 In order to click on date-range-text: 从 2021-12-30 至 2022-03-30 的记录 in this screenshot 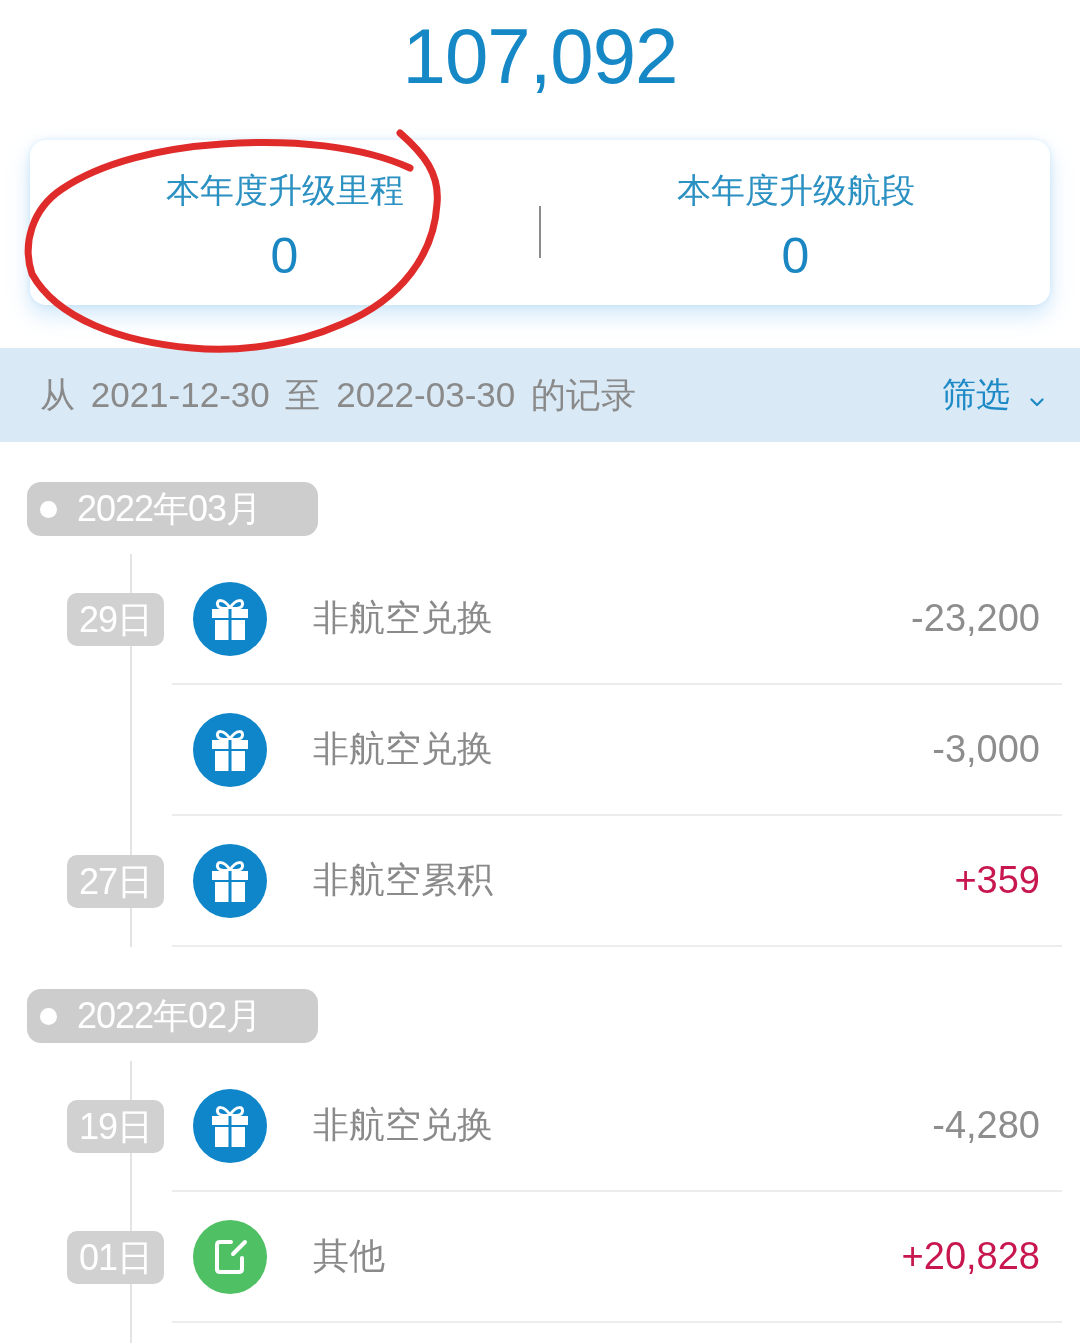, I will do `click(338, 394)`.